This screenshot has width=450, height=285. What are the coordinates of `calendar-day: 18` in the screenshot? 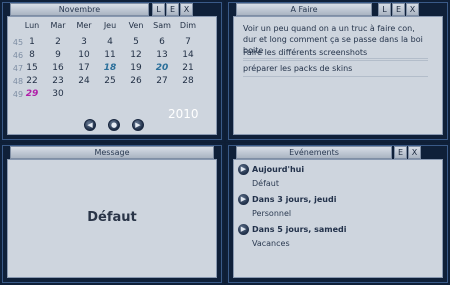 It's located at (110, 68).